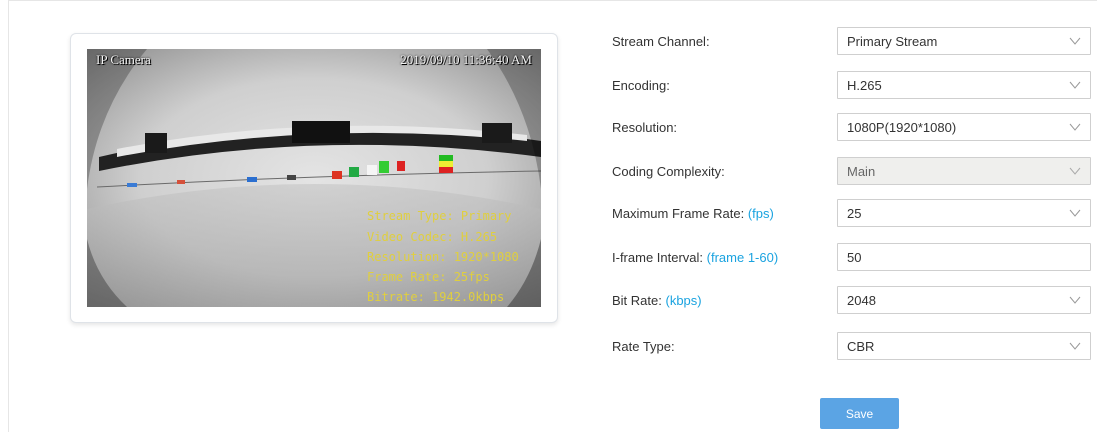 The width and height of the screenshot is (1097, 432). Describe the element at coordinates (658, 257) in the screenshot. I see `iframe-interval-label-text: I-frame Interval:` at that location.